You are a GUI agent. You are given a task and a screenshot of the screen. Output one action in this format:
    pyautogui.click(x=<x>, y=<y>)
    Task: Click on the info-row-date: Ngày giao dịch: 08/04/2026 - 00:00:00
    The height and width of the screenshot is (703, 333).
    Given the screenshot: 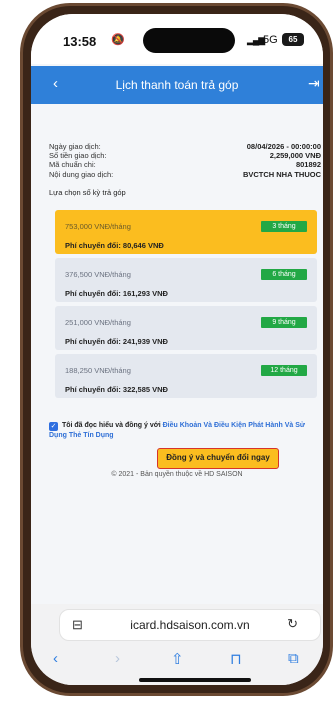 What is the action you would take?
    pyautogui.click(x=185, y=146)
    